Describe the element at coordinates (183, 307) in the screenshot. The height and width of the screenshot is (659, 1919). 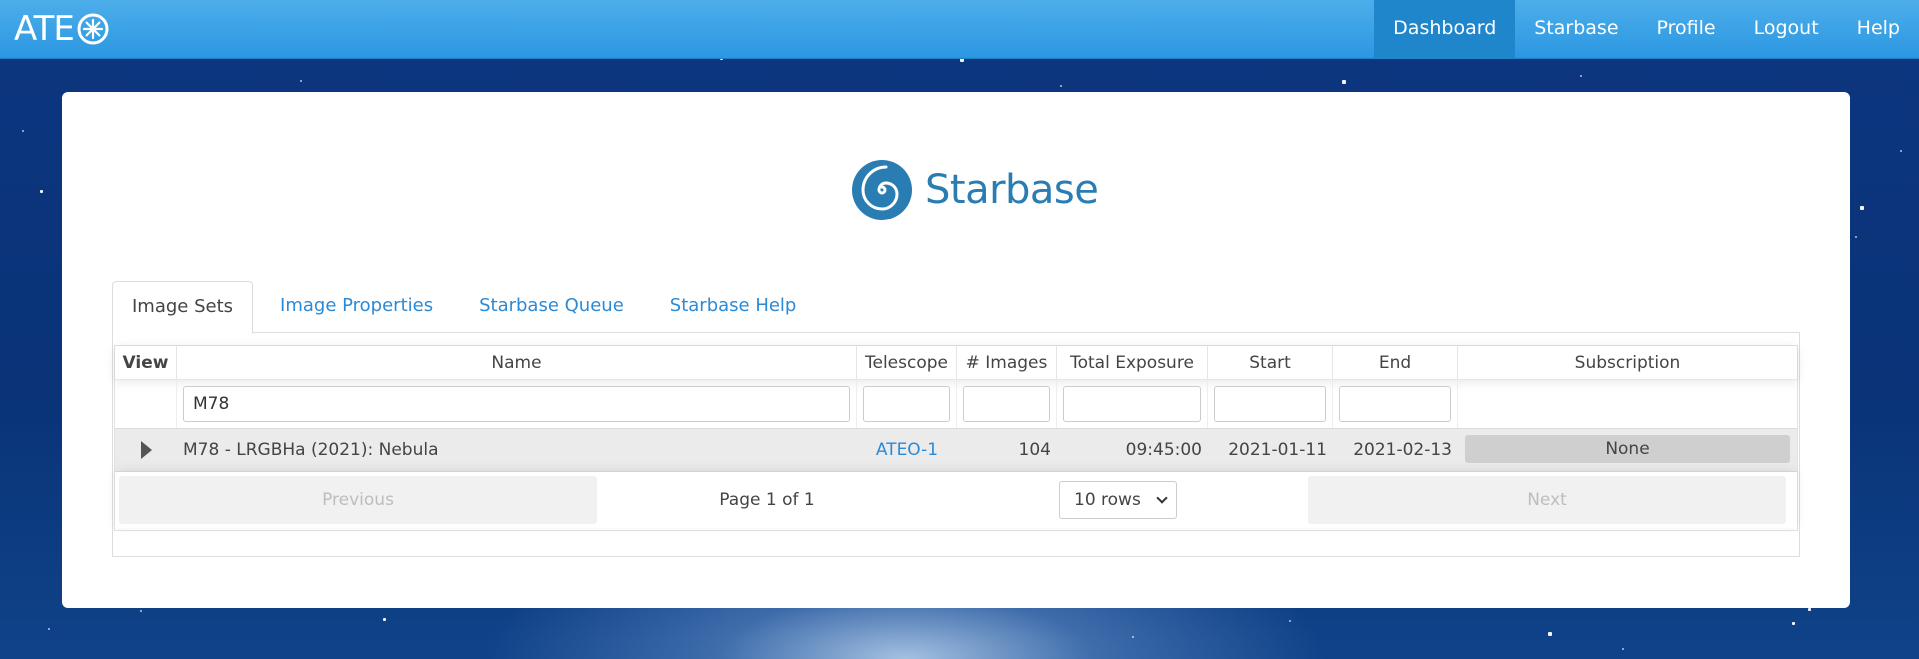
I see `tab-image-sets: Image Sets` at that location.